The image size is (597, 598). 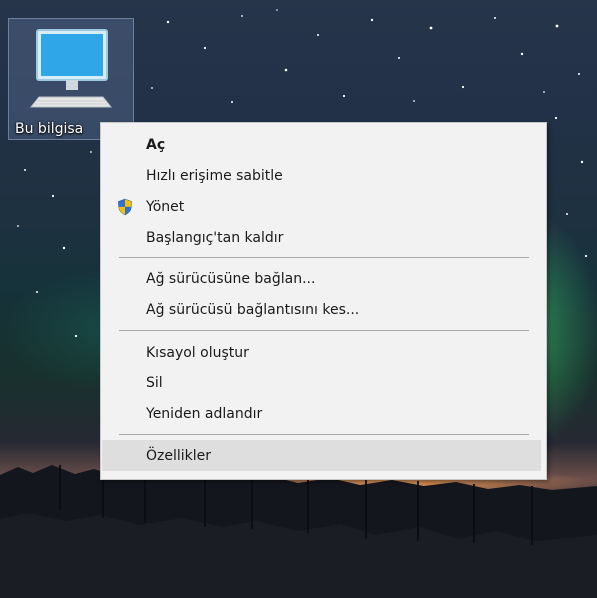 What do you see at coordinates (214, 175) in the screenshot?
I see `menu-item-label: Hızlı erişime sabitle` at bounding box center [214, 175].